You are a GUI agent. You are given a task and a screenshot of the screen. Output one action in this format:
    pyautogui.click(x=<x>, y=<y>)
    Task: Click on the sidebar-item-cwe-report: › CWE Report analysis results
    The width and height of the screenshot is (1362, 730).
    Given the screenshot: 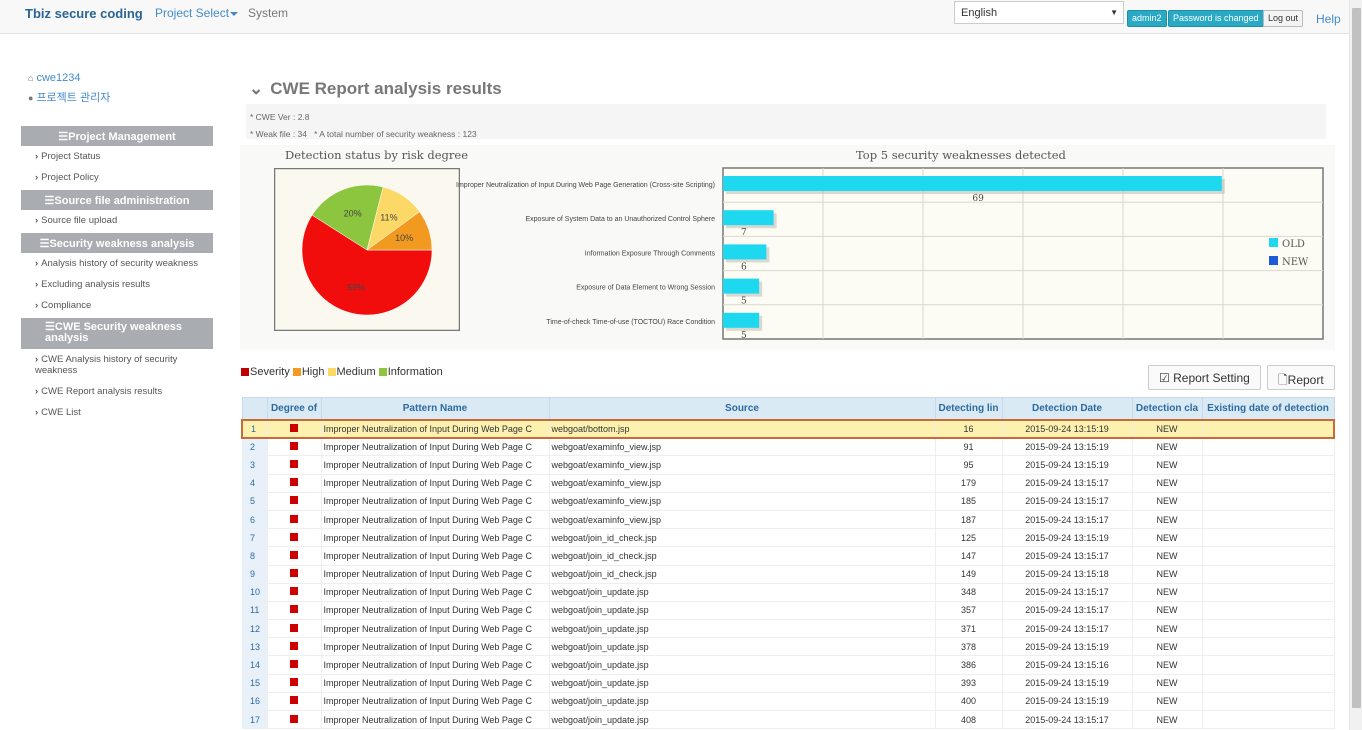 What is the action you would take?
    pyautogui.click(x=117, y=391)
    